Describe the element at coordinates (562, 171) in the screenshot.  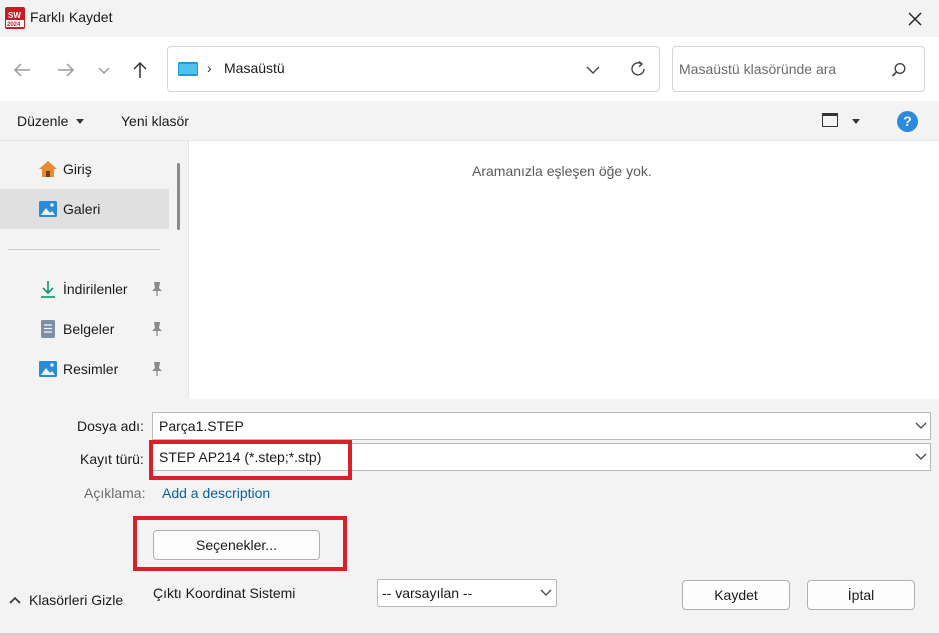
I see `empty-results-message: Aramanızla eşleşen öğe yok.` at that location.